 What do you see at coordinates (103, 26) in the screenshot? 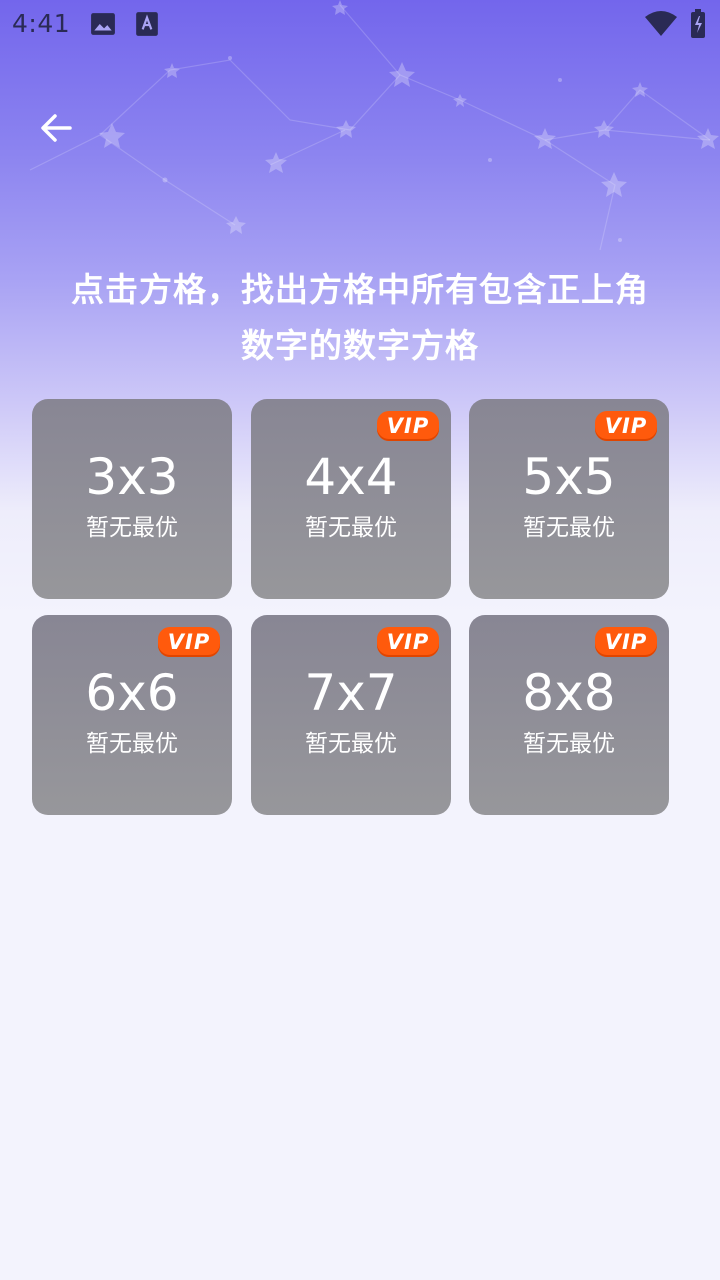
I see `image-icon` at bounding box center [103, 26].